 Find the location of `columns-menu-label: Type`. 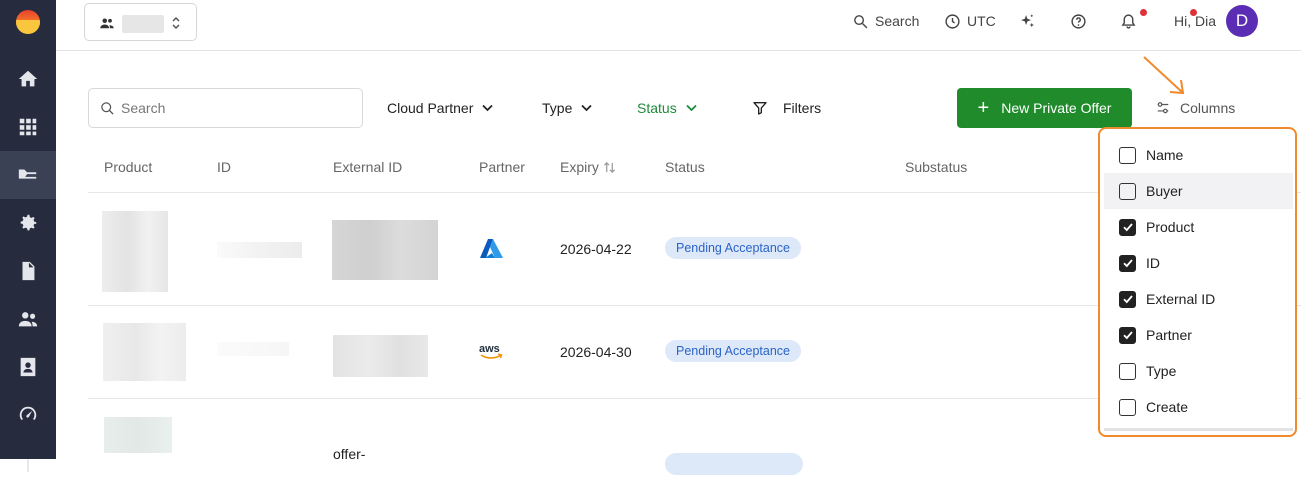

columns-menu-label: Type is located at coordinates (1161, 371).